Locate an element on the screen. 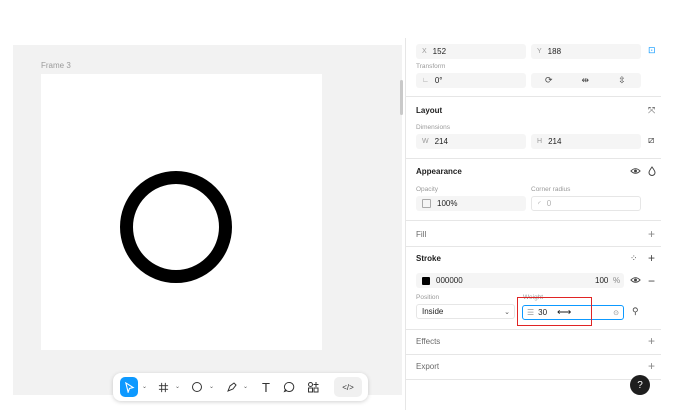  layout-title: Layout is located at coordinates (429, 110).